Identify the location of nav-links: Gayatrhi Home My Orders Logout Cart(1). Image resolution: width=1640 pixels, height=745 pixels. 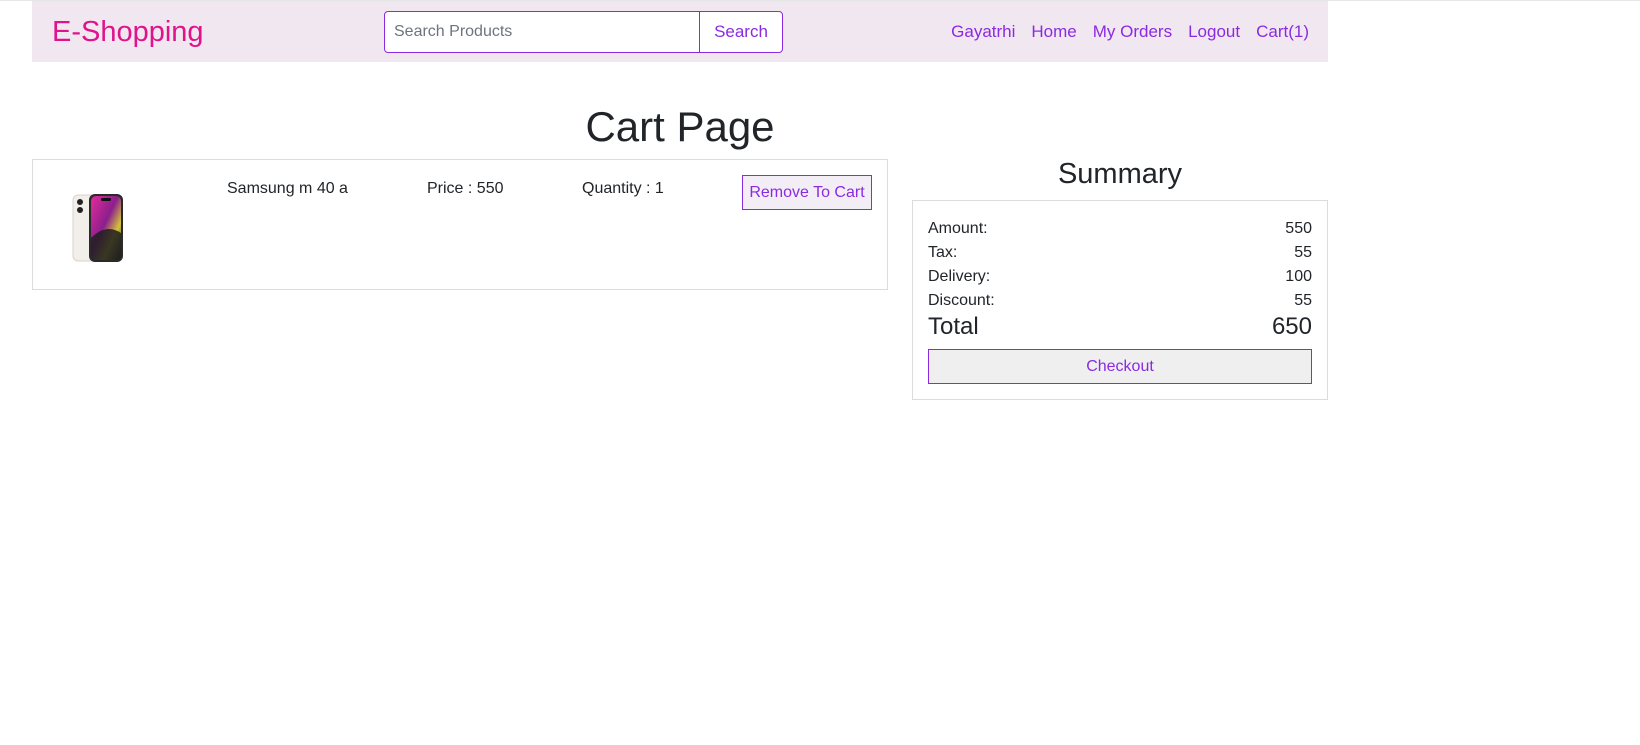
(1130, 32).